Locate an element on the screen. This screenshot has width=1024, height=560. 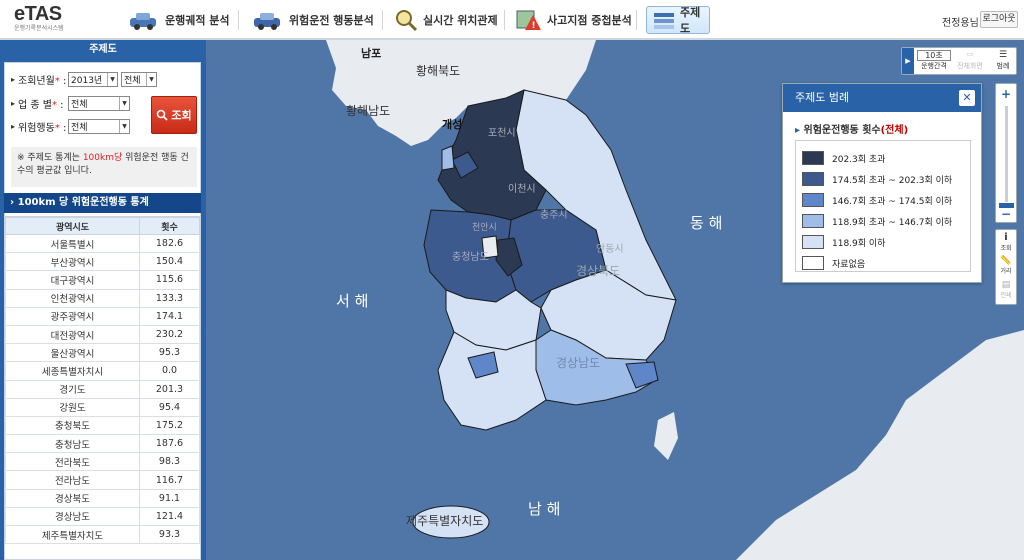
count-cell: 95.3 is located at coordinates (169, 353).